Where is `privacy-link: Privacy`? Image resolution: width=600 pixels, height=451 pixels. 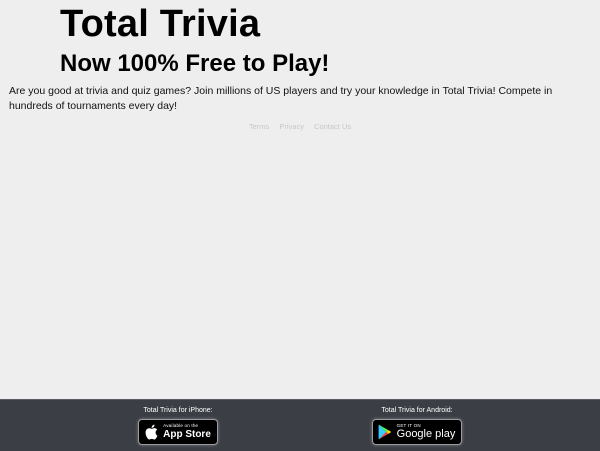
privacy-link: Privacy is located at coordinates (291, 126).